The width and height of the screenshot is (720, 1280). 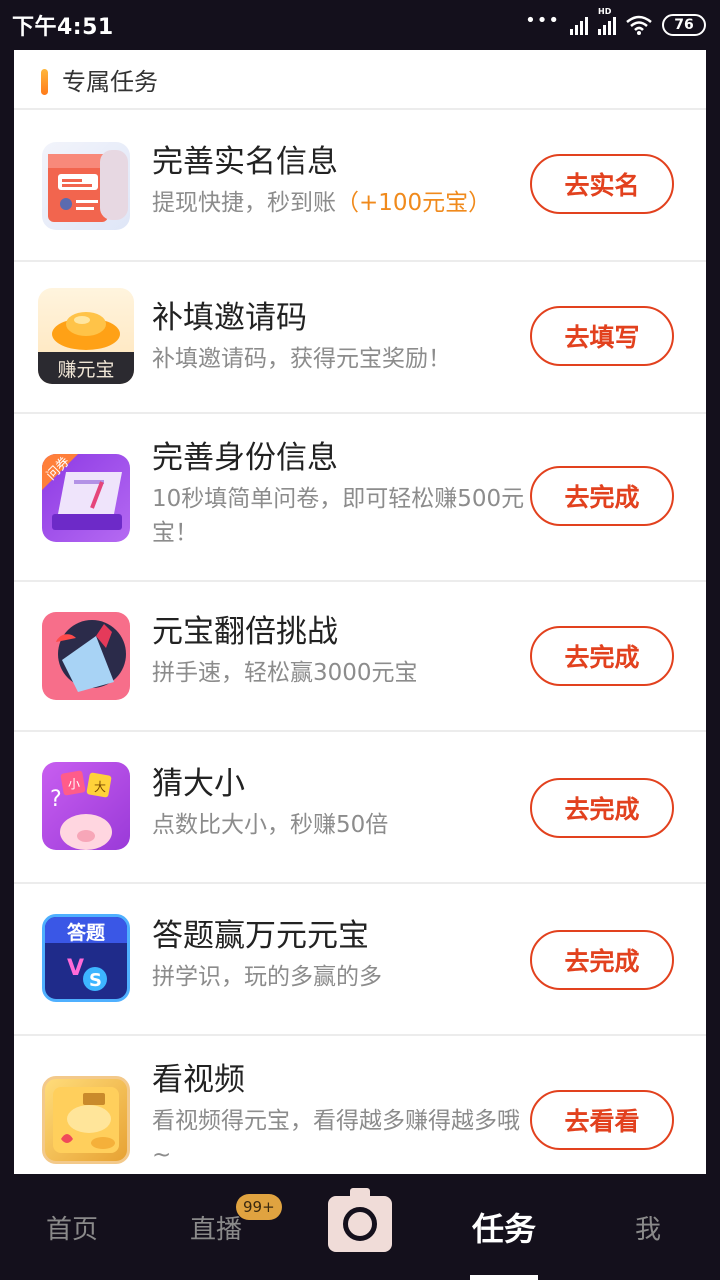 I want to click on task-item-double-challenge: 元宝翻倍挑战 拼手速，轻松赢3000元宝 去完成, so click(x=360, y=657).